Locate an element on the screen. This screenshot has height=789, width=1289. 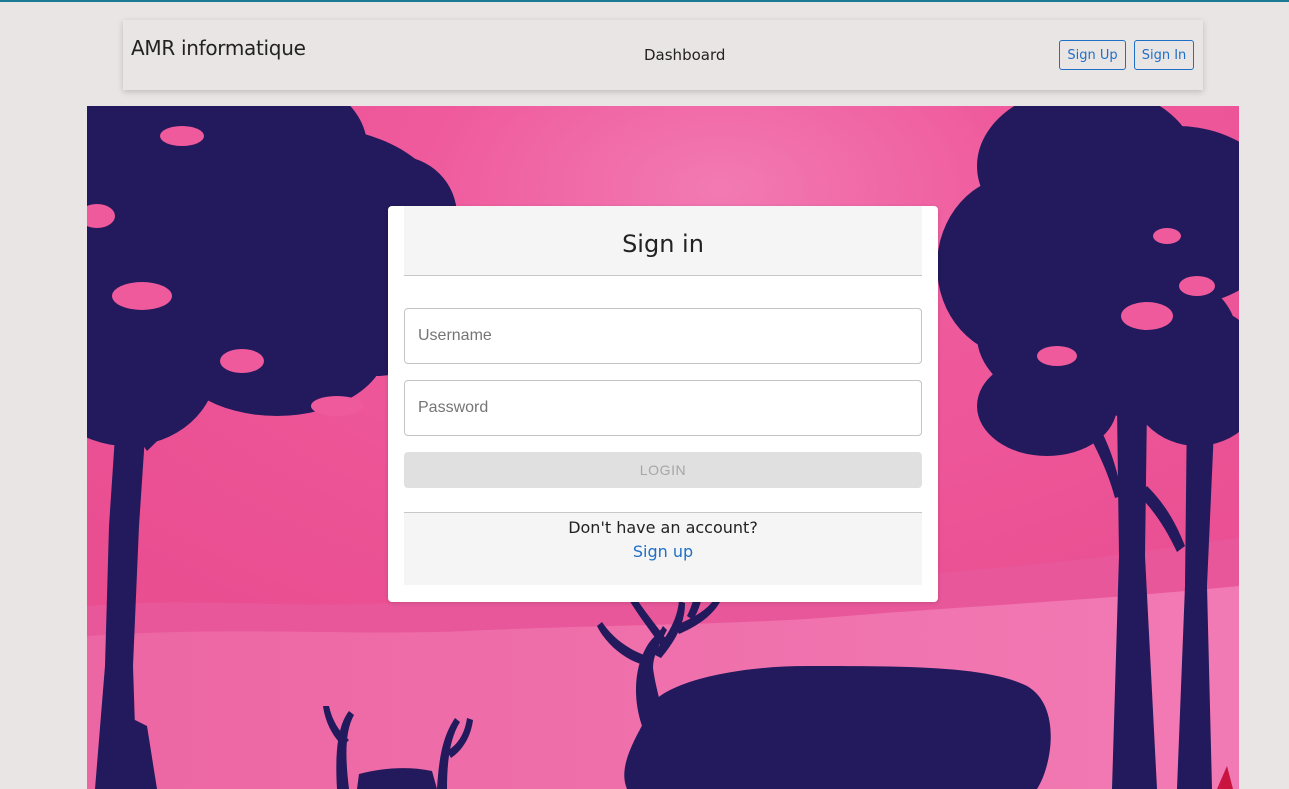
top-accent-line is located at coordinates (644, 1).